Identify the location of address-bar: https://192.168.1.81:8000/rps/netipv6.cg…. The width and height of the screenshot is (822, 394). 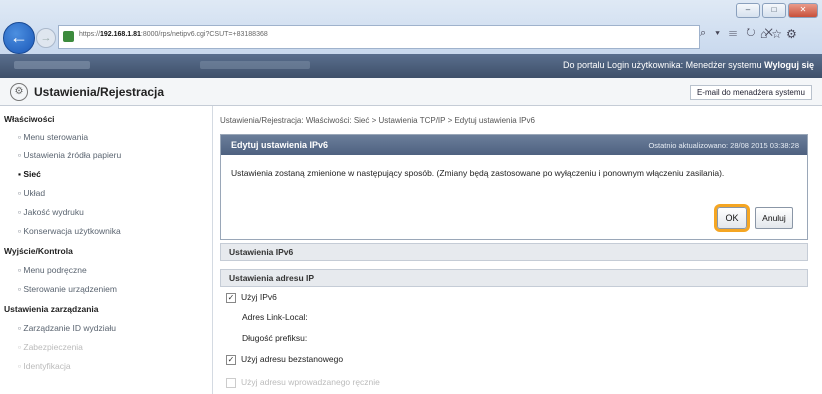
(379, 37).